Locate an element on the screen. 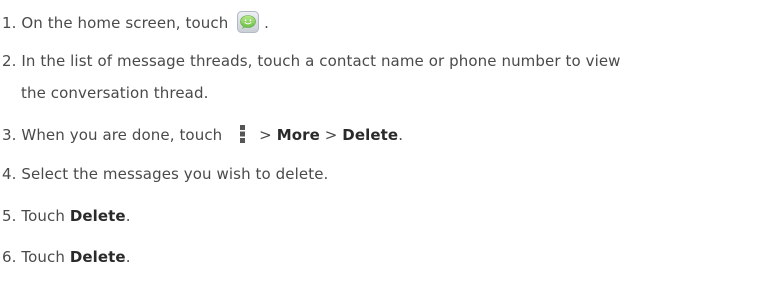 Image resolution: width=759 pixels, height=304 pixels. step-5: 5. Touch Delete. is located at coordinates (66, 216).